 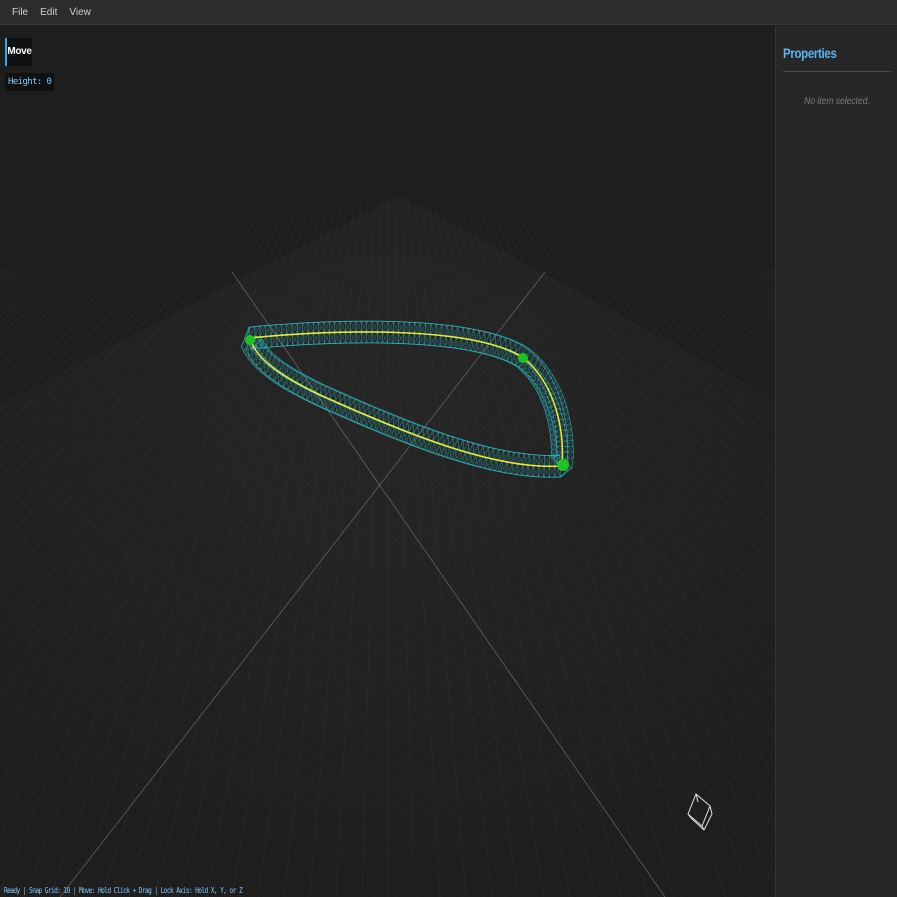 I want to click on properties-title: Properties, so click(x=810, y=53).